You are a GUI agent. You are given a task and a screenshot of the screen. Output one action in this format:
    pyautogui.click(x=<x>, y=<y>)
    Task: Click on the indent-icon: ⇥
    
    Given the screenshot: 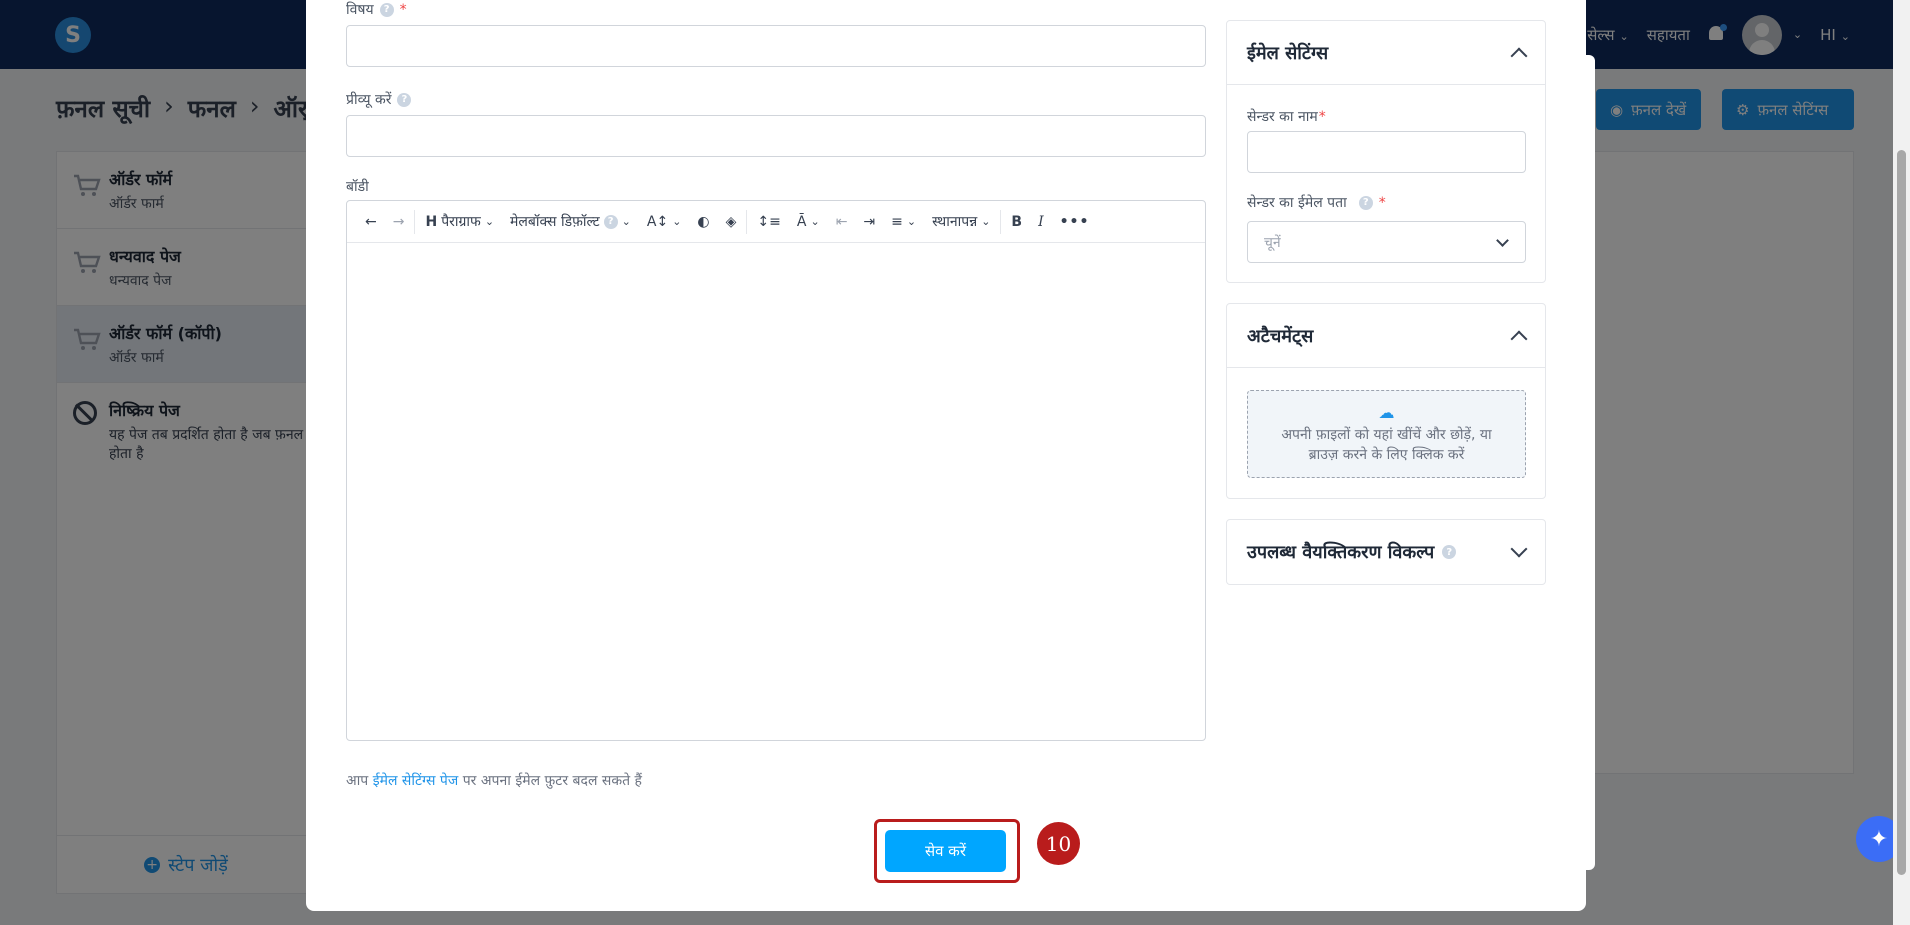 What is the action you would take?
    pyautogui.click(x=869, y=222)
    